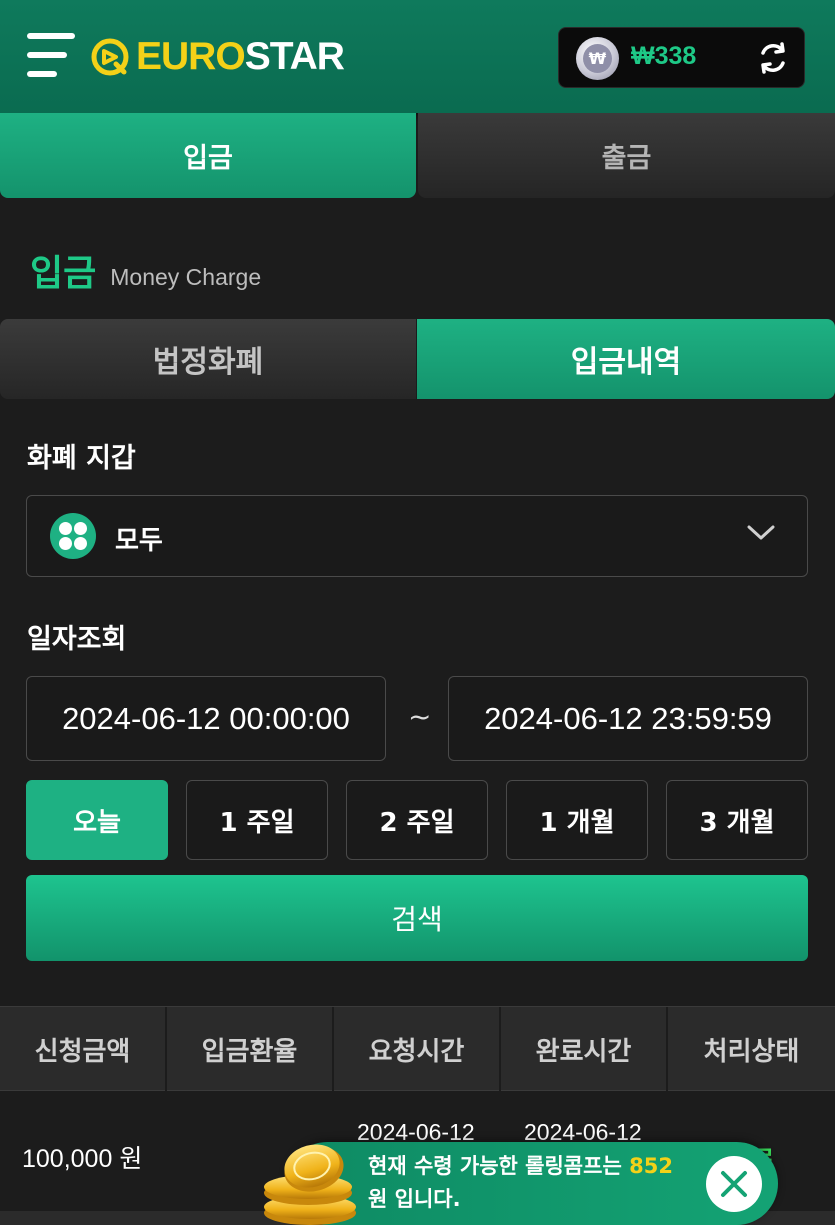 Image resolution: width=835 pixels, height=1225 pixels. Describe the element at coordinates (417, 918) in the screenshot. I see `search-button: 검색` at that location.